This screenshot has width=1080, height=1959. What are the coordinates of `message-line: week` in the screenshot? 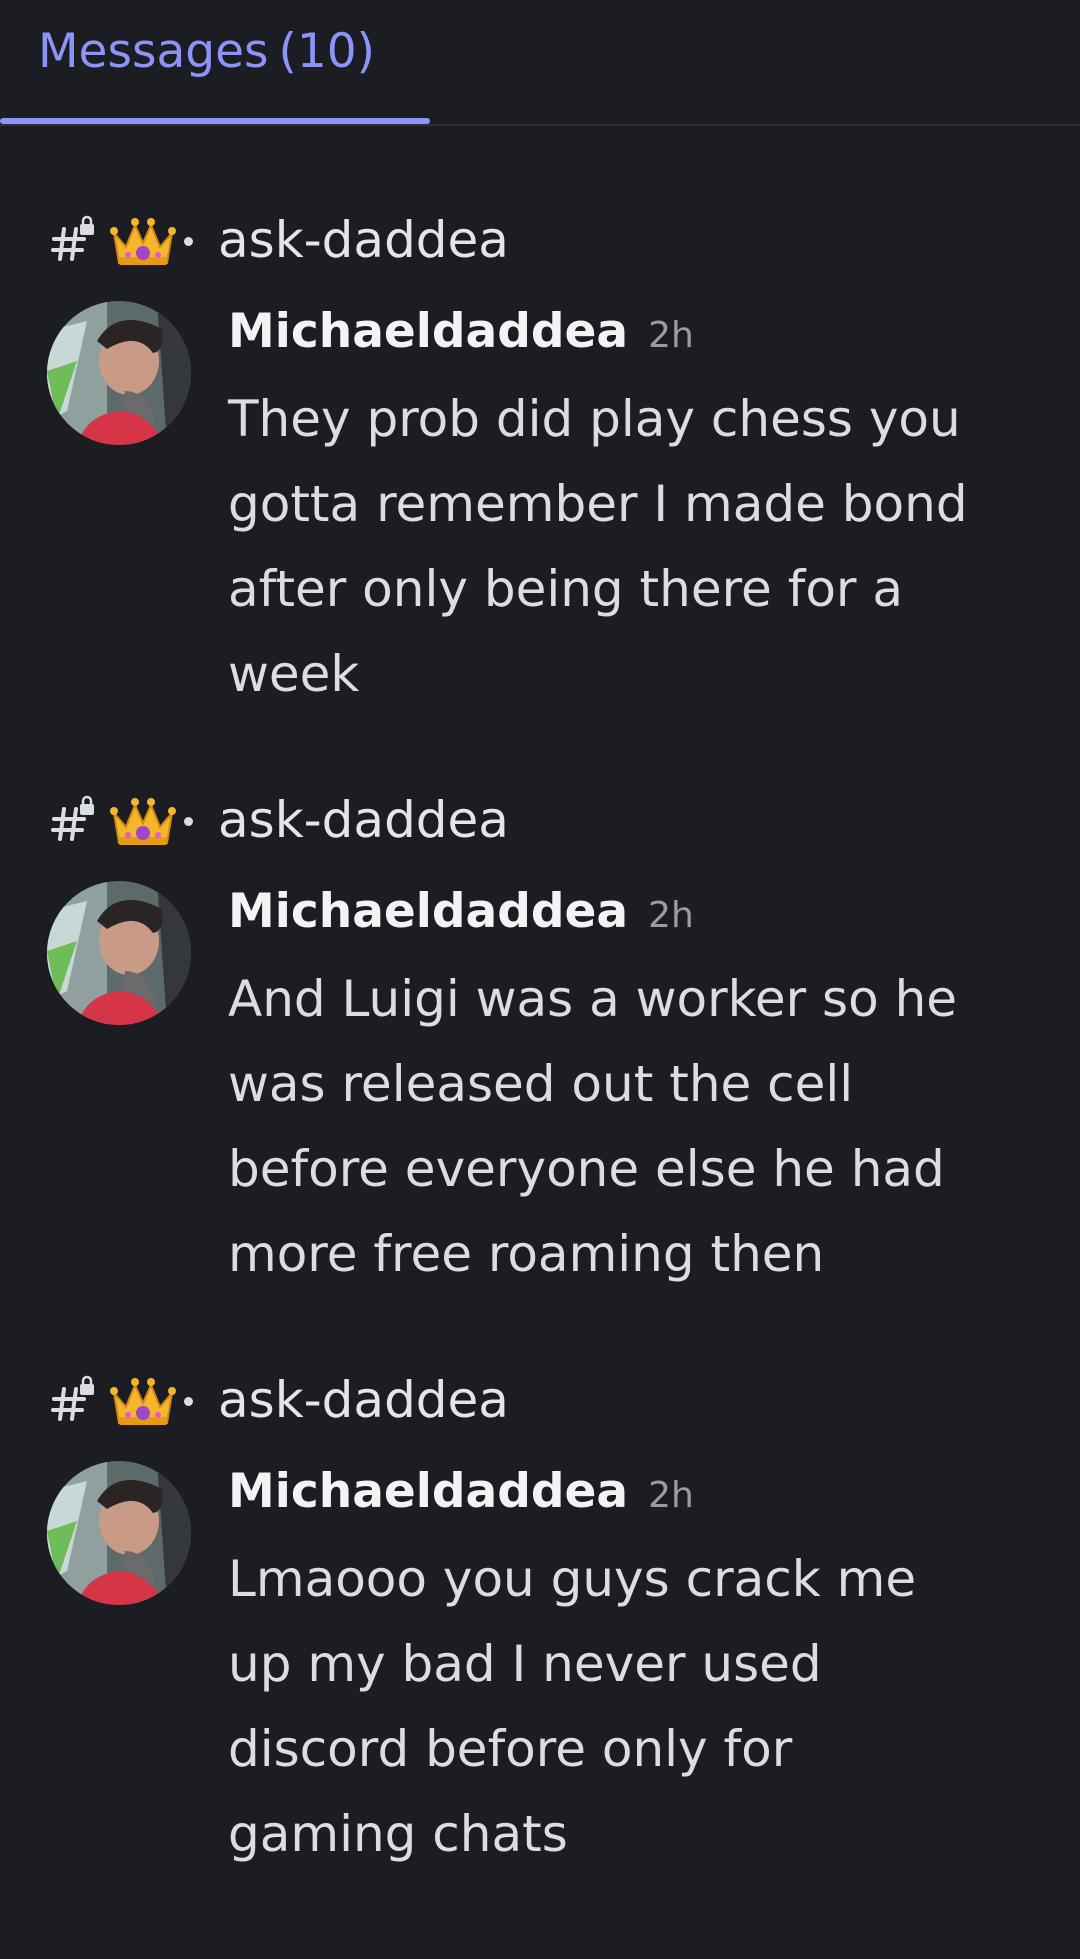 It's located at (294, 674).